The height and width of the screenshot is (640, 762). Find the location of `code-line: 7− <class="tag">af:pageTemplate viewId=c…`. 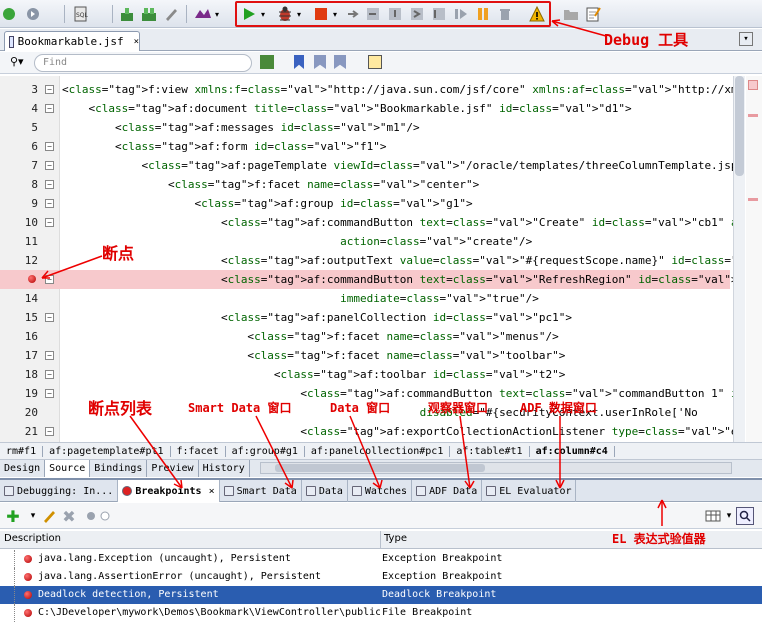

code-line: 7− <class="tag">af:pageTemplate viewId=c… is located at coordinates (366, 165).